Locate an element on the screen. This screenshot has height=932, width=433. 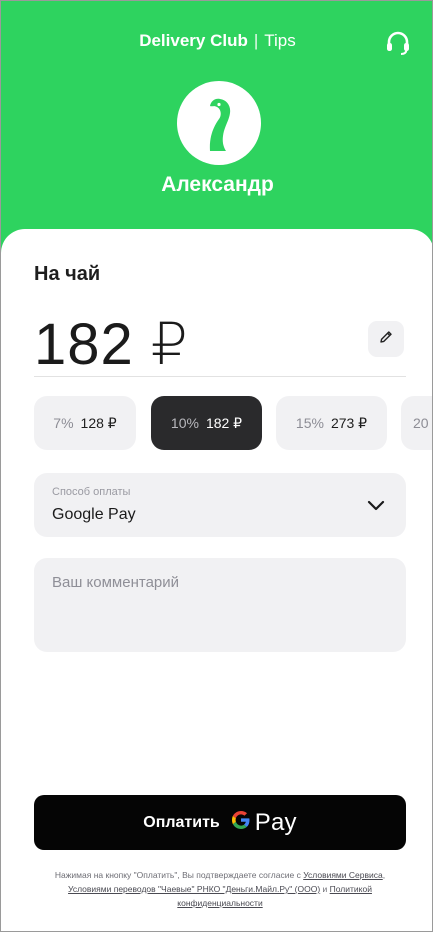
google-pay-logo: Pay is located at coordinates (263, 823).